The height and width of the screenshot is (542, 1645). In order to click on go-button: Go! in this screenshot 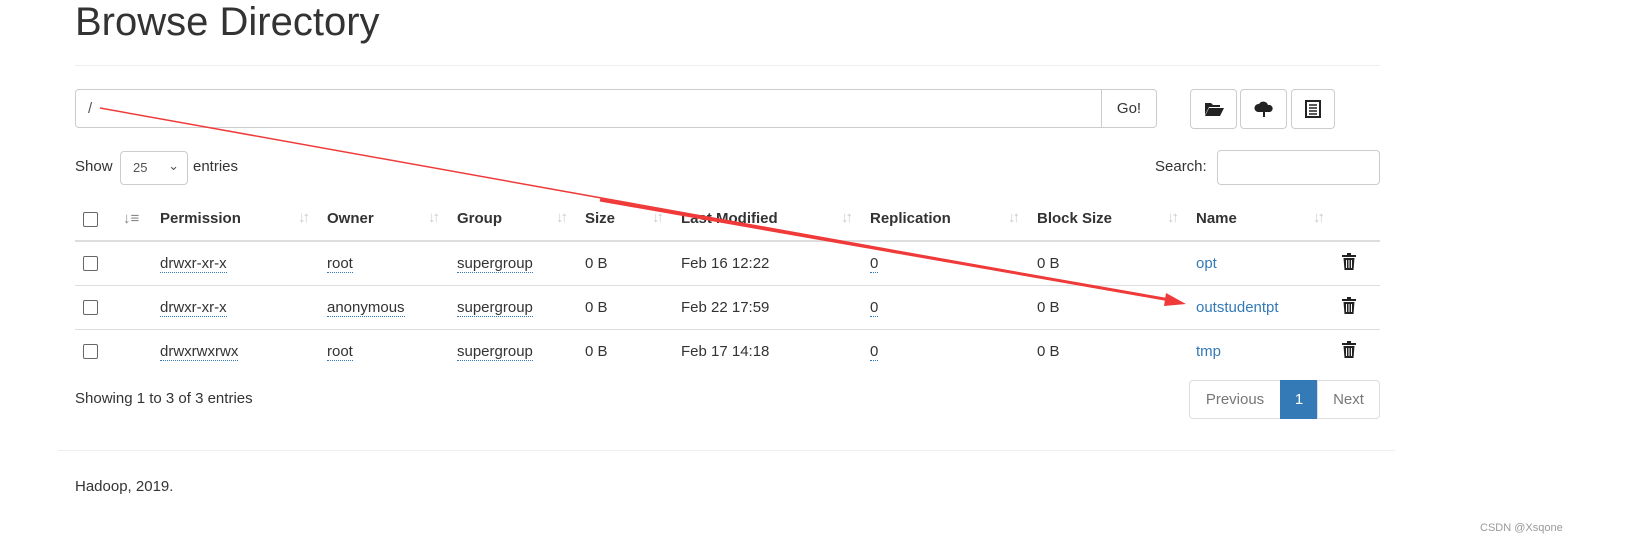, I will do `click(1129, 108)`.